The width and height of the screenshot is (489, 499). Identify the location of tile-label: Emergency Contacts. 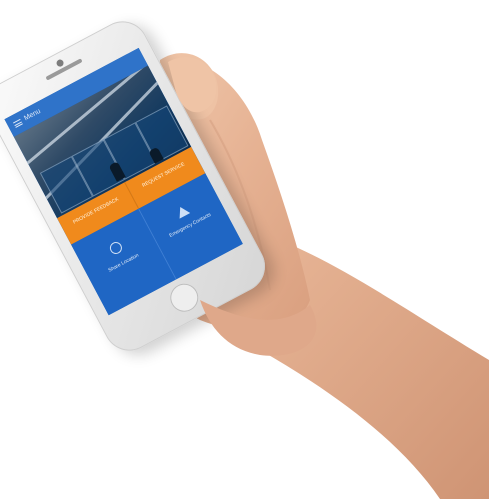
(190, 225).